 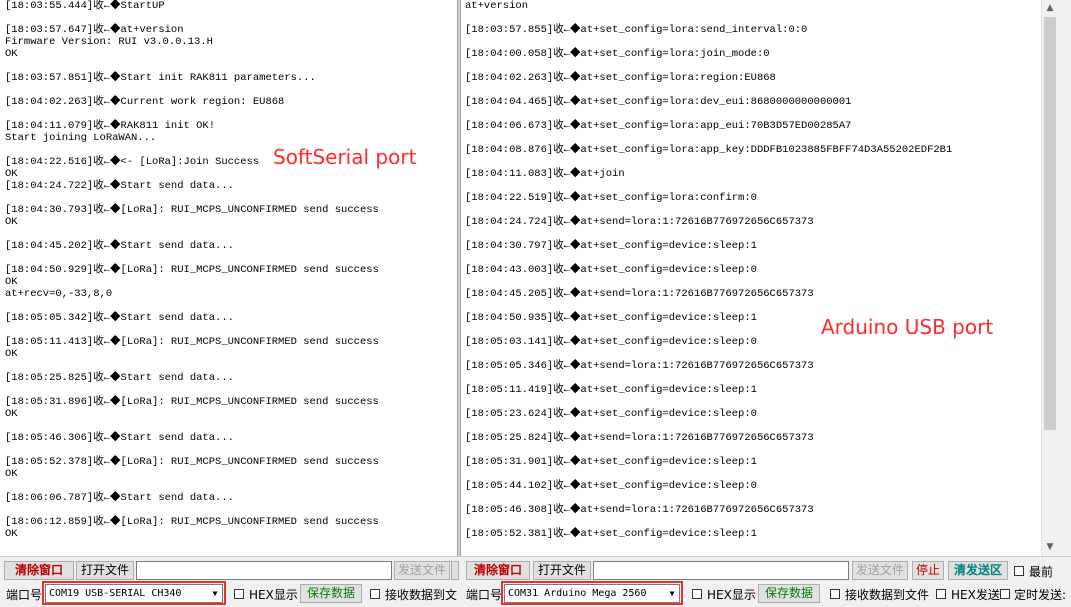 I want to click on right-hex-display-checkbox, so click(x=697, y=594).